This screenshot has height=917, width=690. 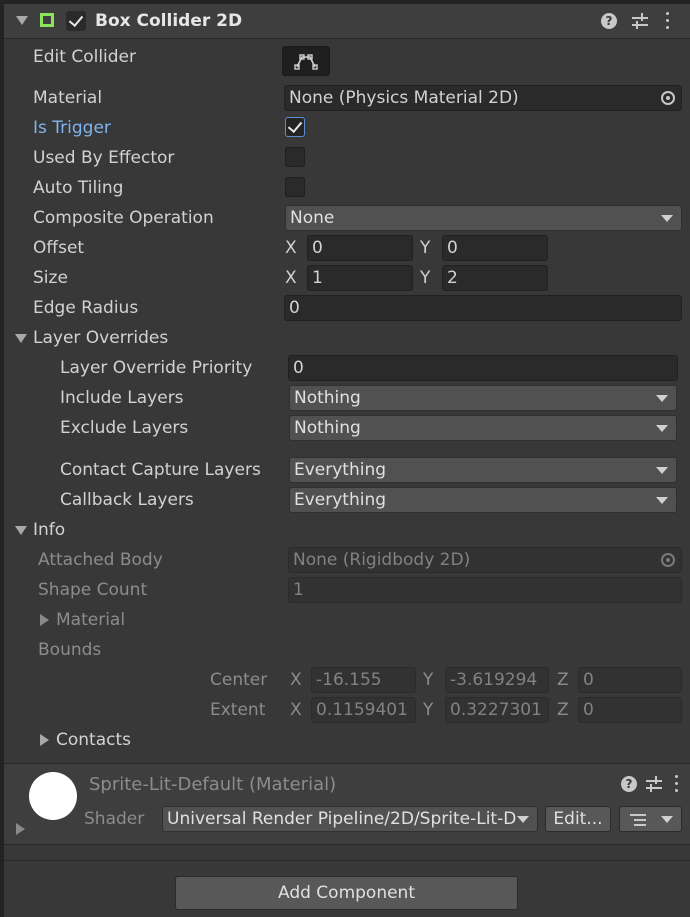 I want to click on center-y-label: Y, so click(x=428, y=680).